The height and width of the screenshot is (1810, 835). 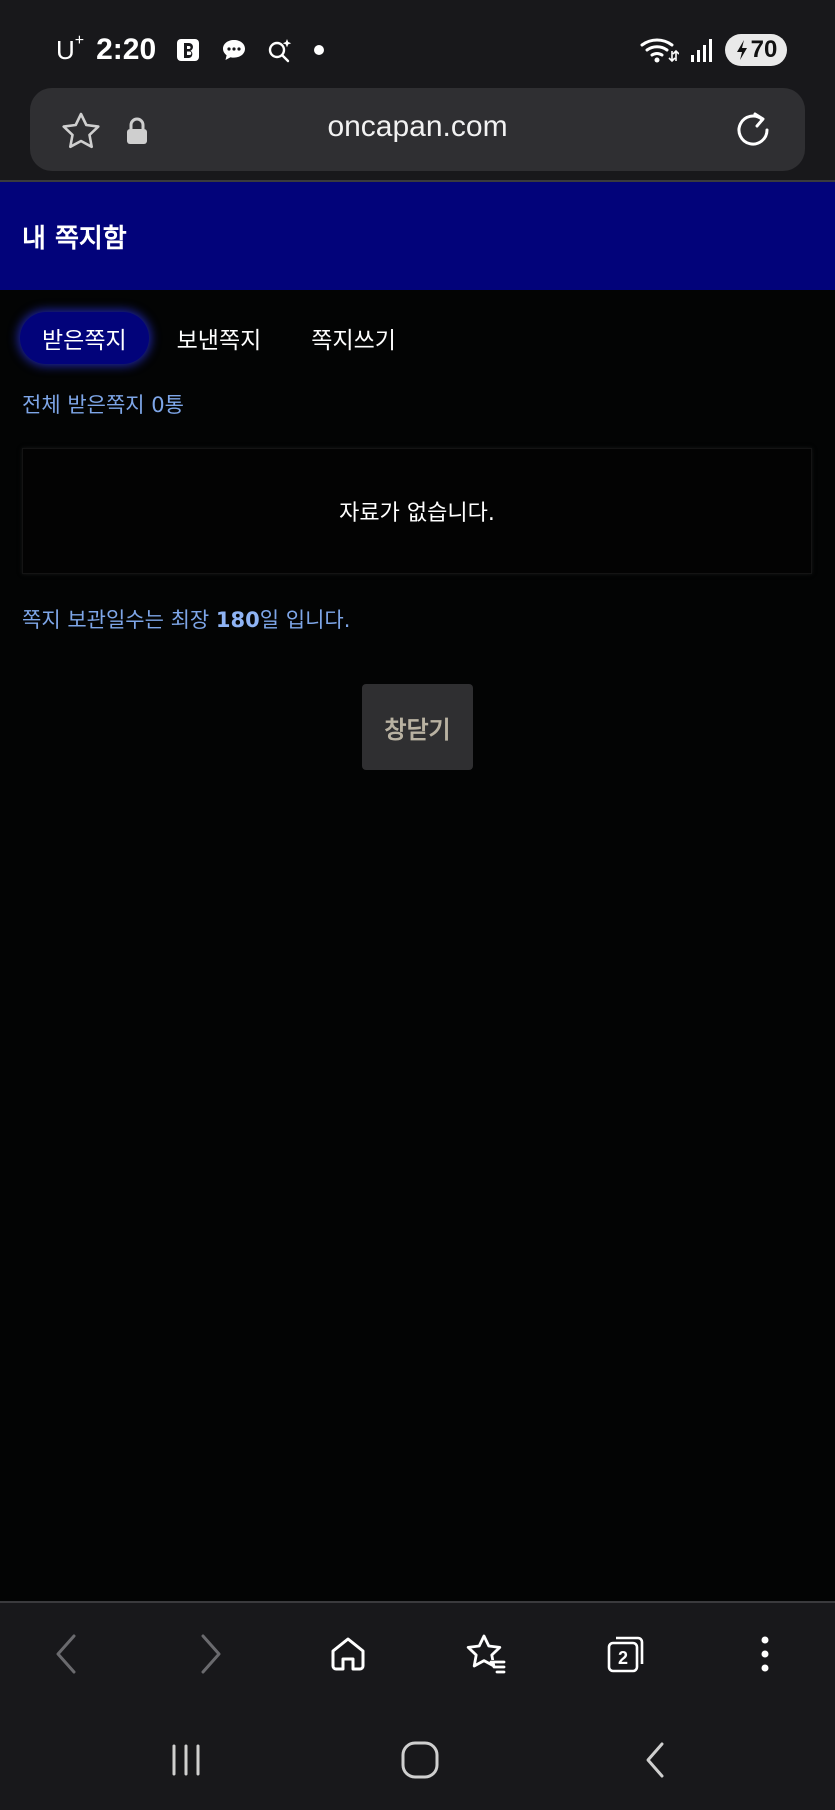 I want to click on battery-indicator: 70, so click(x=756, y=50).